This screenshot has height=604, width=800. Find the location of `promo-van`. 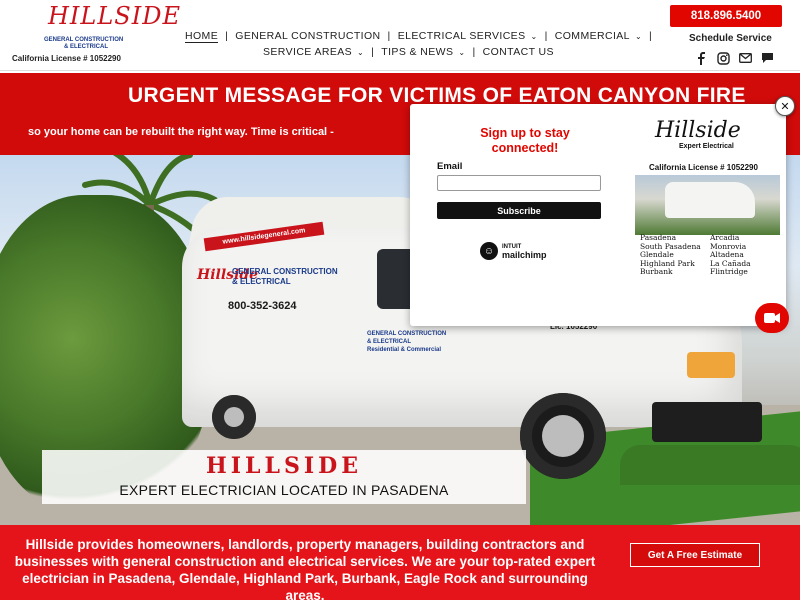

promo-van is located at coordinates (710, 200).